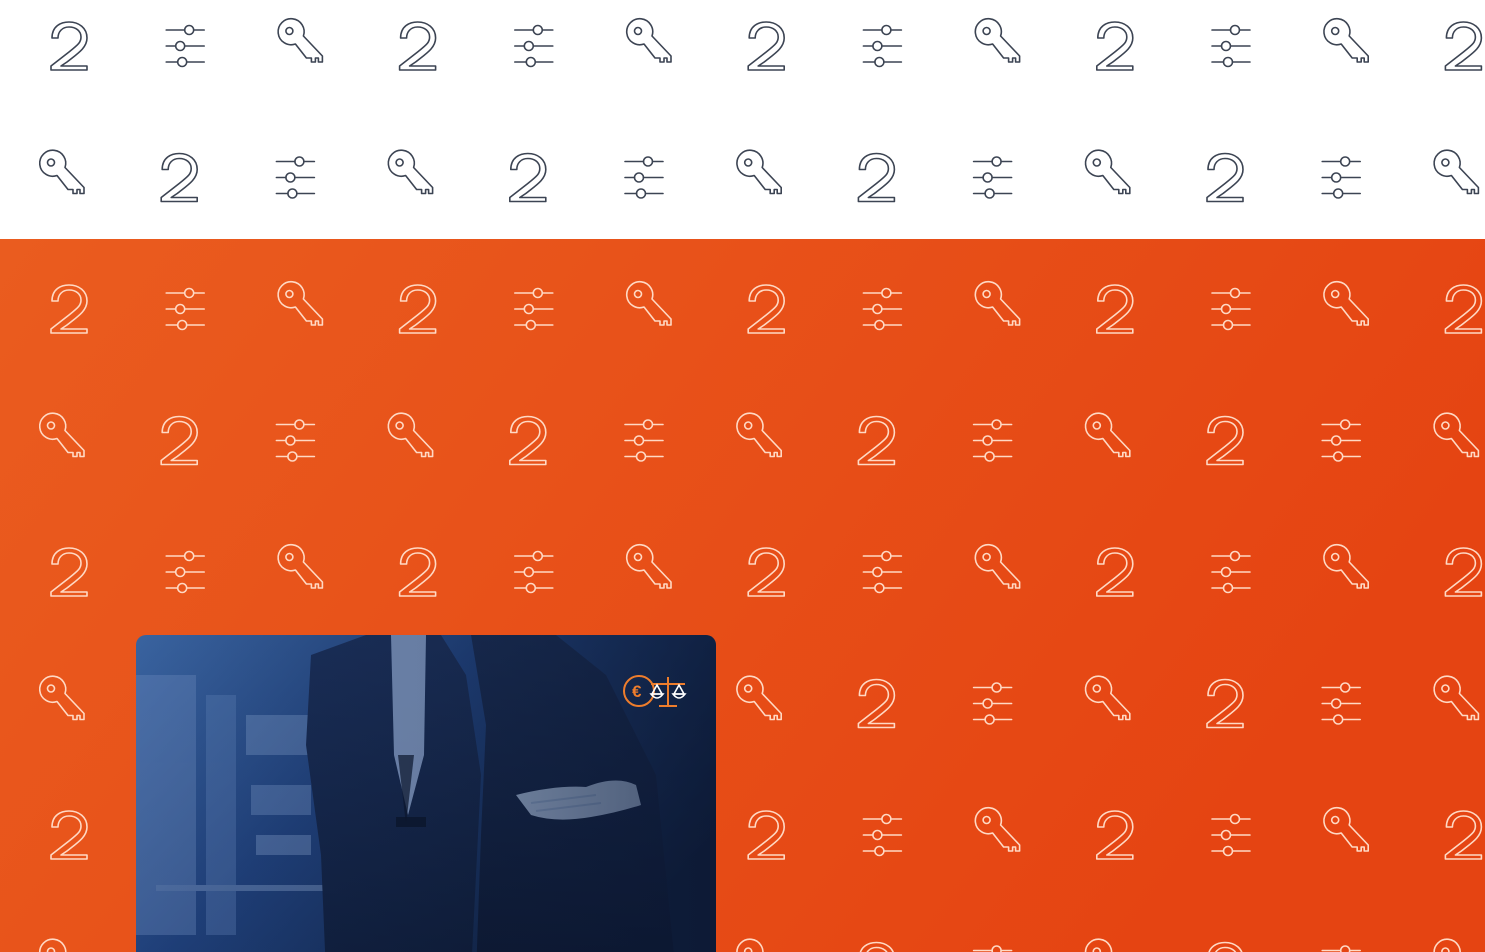  I want to click on business-people-photo: €, so click(426, 793).